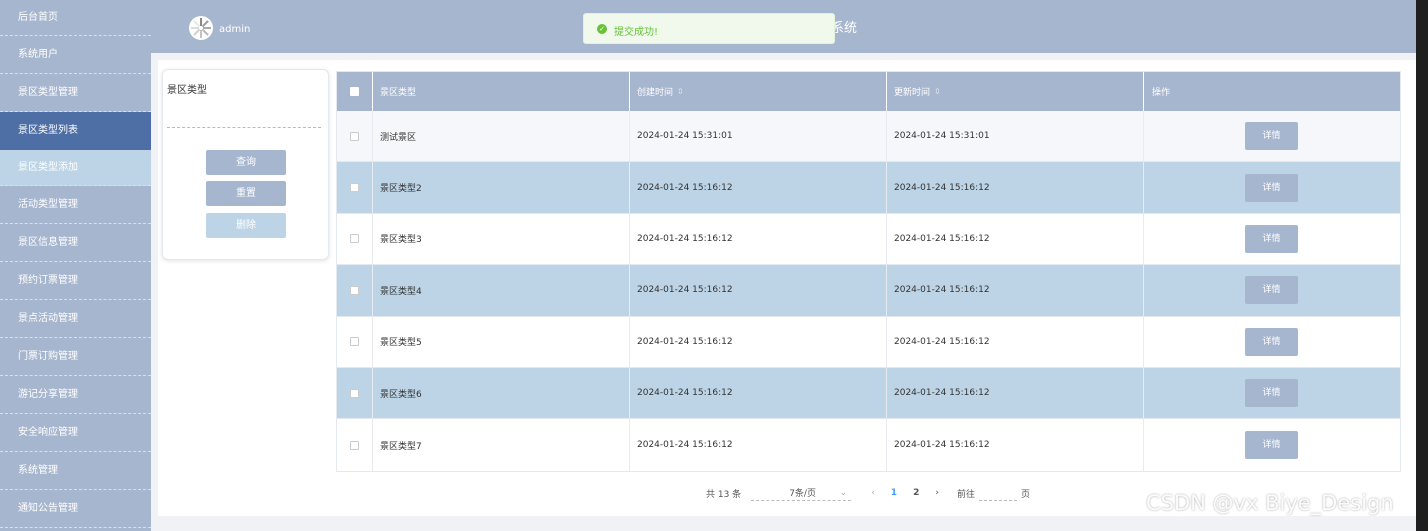  What do you see at coordinates (75, 18) in the screenshot?
I see `sidebar-item-home: 后台首页` at bounding box center [75, 18].